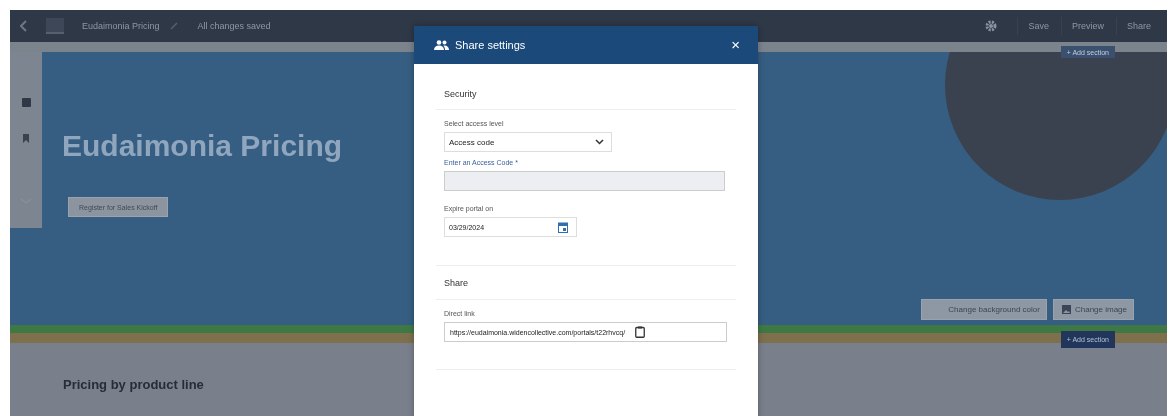 This screenshot has width=1167, height=416. Describe the element at coordinates (1093, 309) in the screenshot. I see `change-image-button: Change image` at that location.